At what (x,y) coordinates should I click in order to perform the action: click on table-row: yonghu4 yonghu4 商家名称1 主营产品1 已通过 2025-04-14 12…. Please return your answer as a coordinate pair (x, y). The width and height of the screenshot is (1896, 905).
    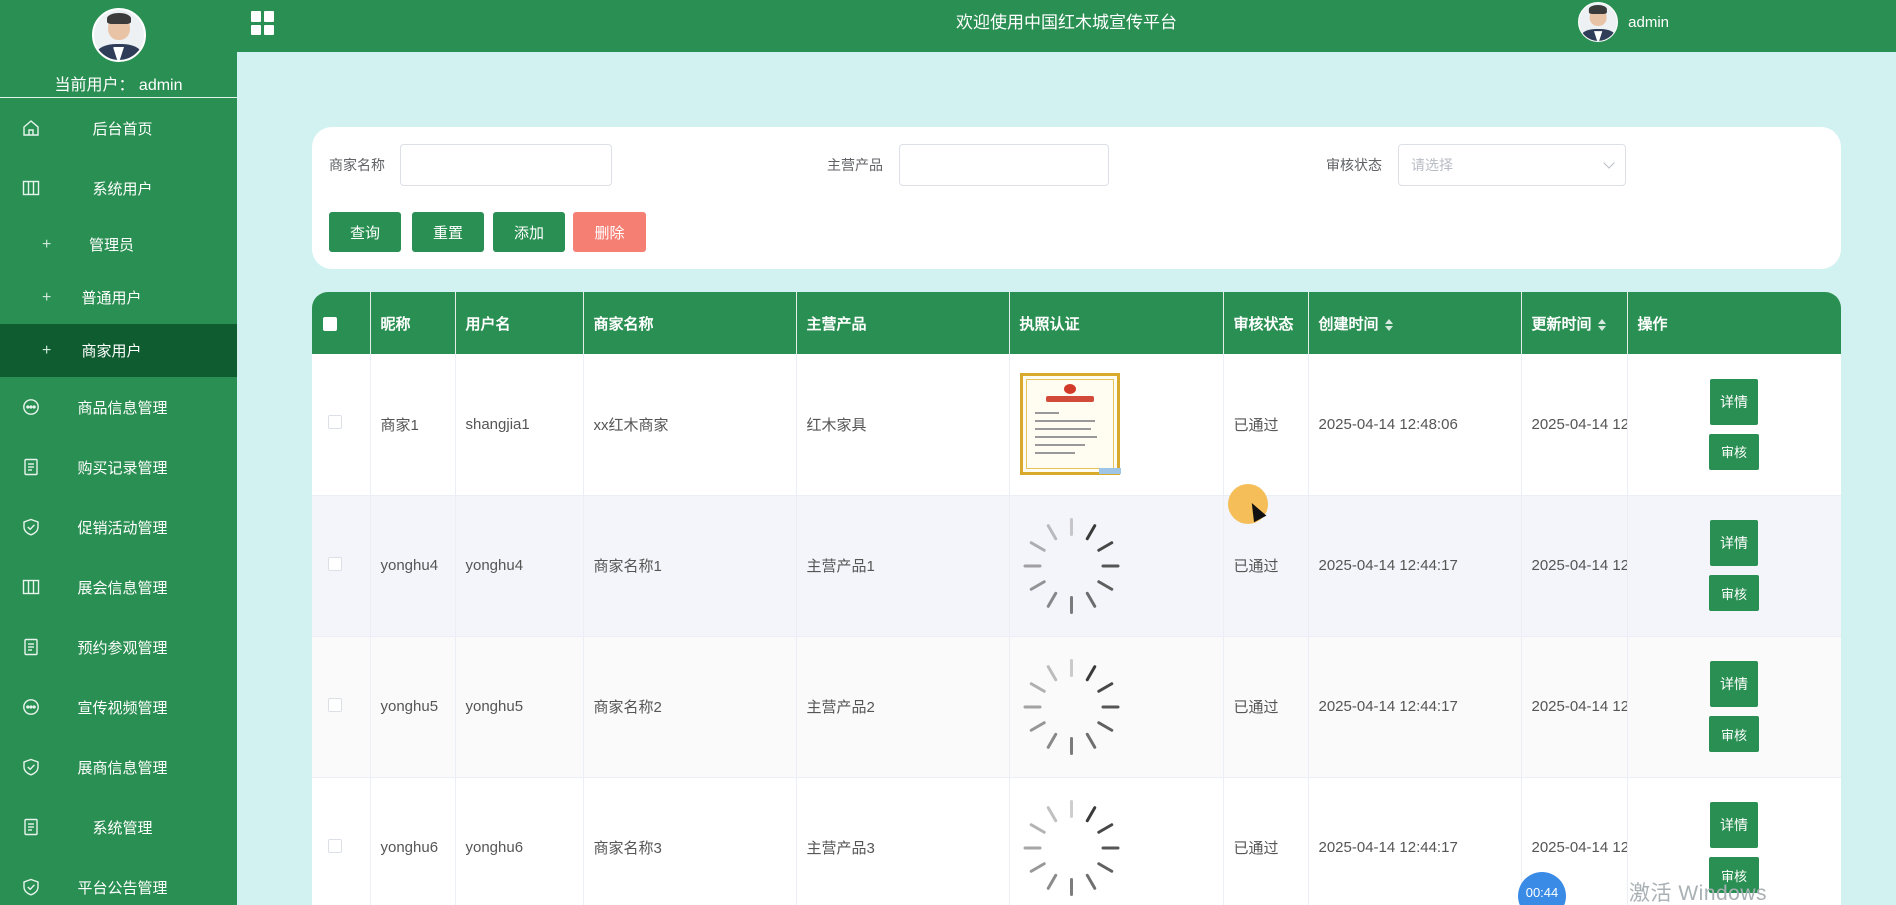
    Looking at the image, I should click on (1076, 566).